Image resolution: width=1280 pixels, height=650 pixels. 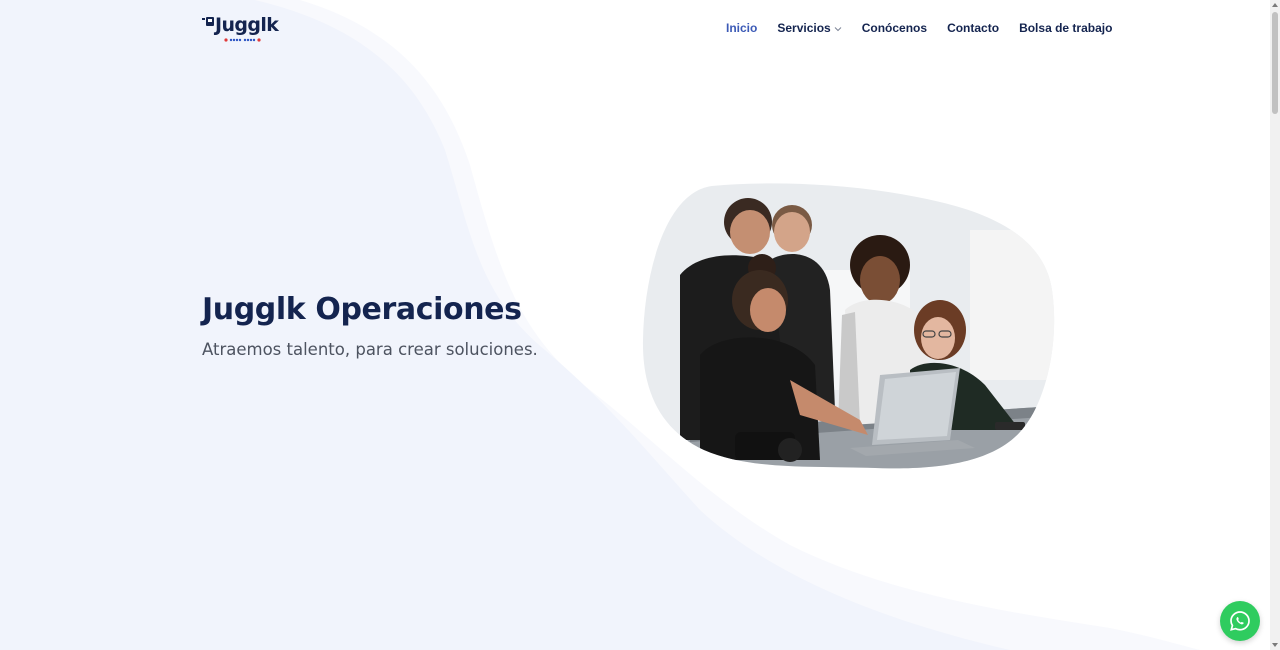 I want to click on scroll-thumb, so click(x=1275, y=63).